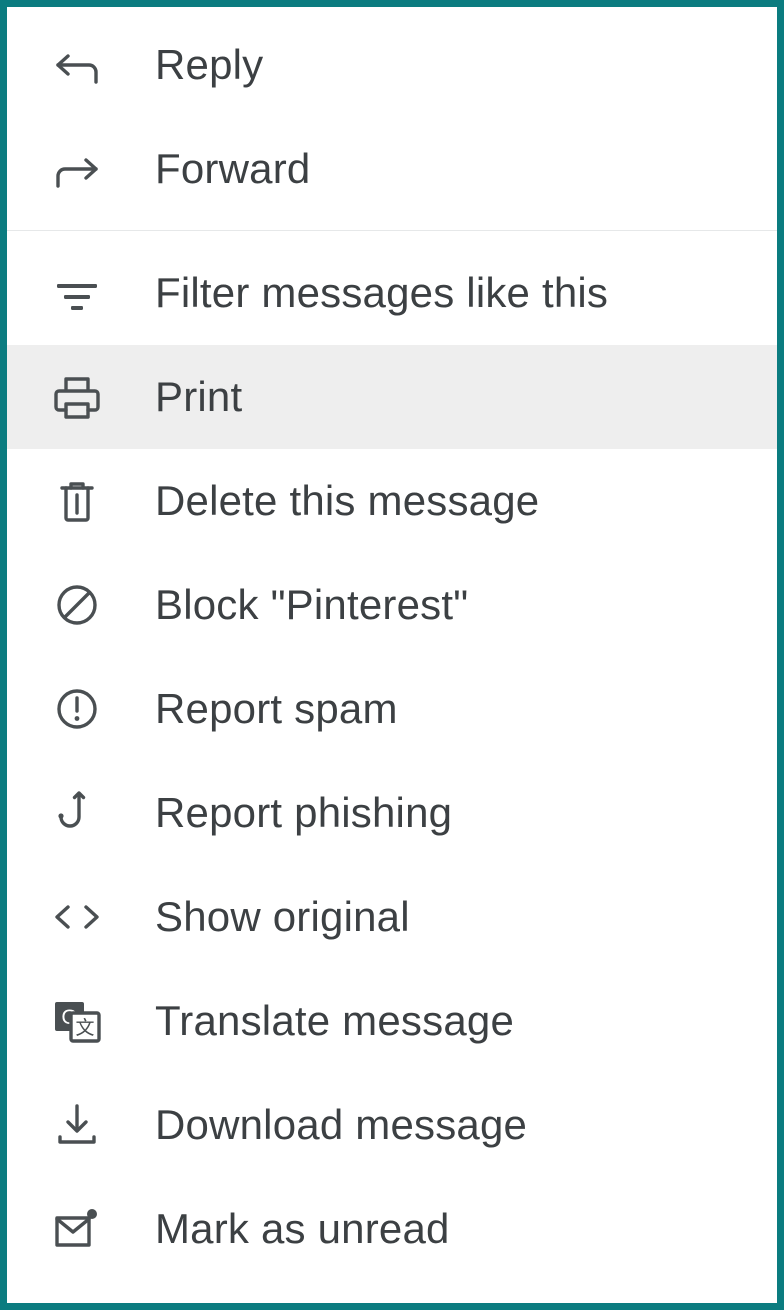 The height and width of the screenshot is (1310, 784). What do you see at coordinates (199, 396) in the screenshot?
I see `menu-item-label: Print` at bounding box center [199, 396].